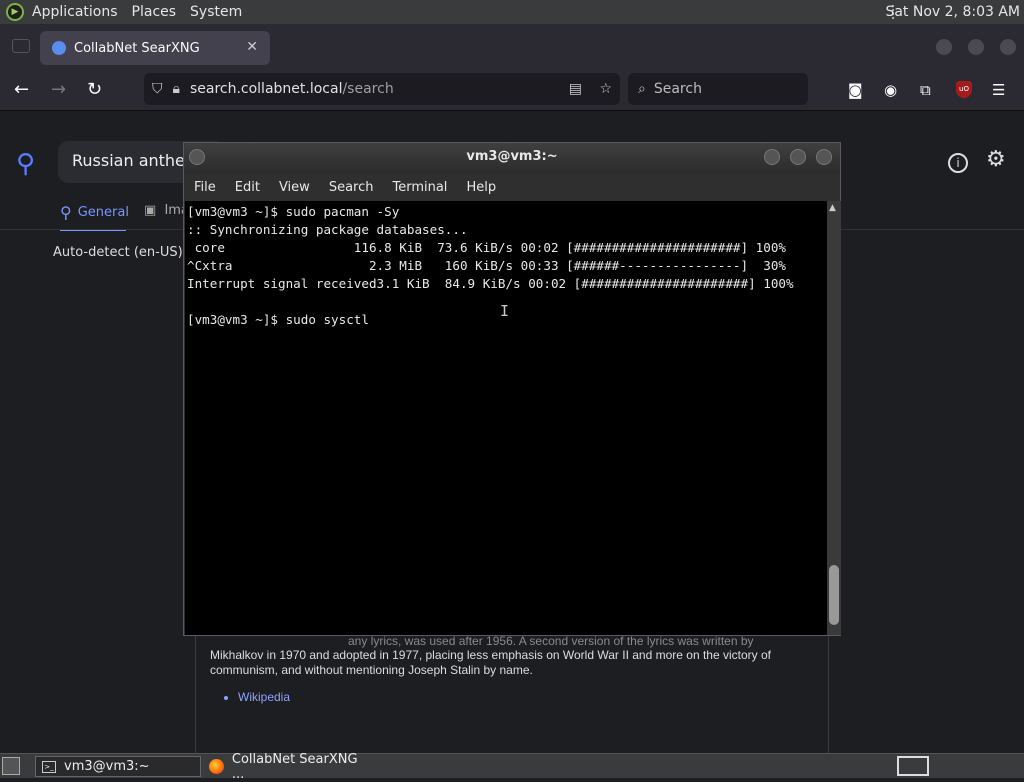  What do you see at coordinates (964, 89) in the screenshot?
I see `ublock-origin-icon: uO` at bounding box center [964, 89].